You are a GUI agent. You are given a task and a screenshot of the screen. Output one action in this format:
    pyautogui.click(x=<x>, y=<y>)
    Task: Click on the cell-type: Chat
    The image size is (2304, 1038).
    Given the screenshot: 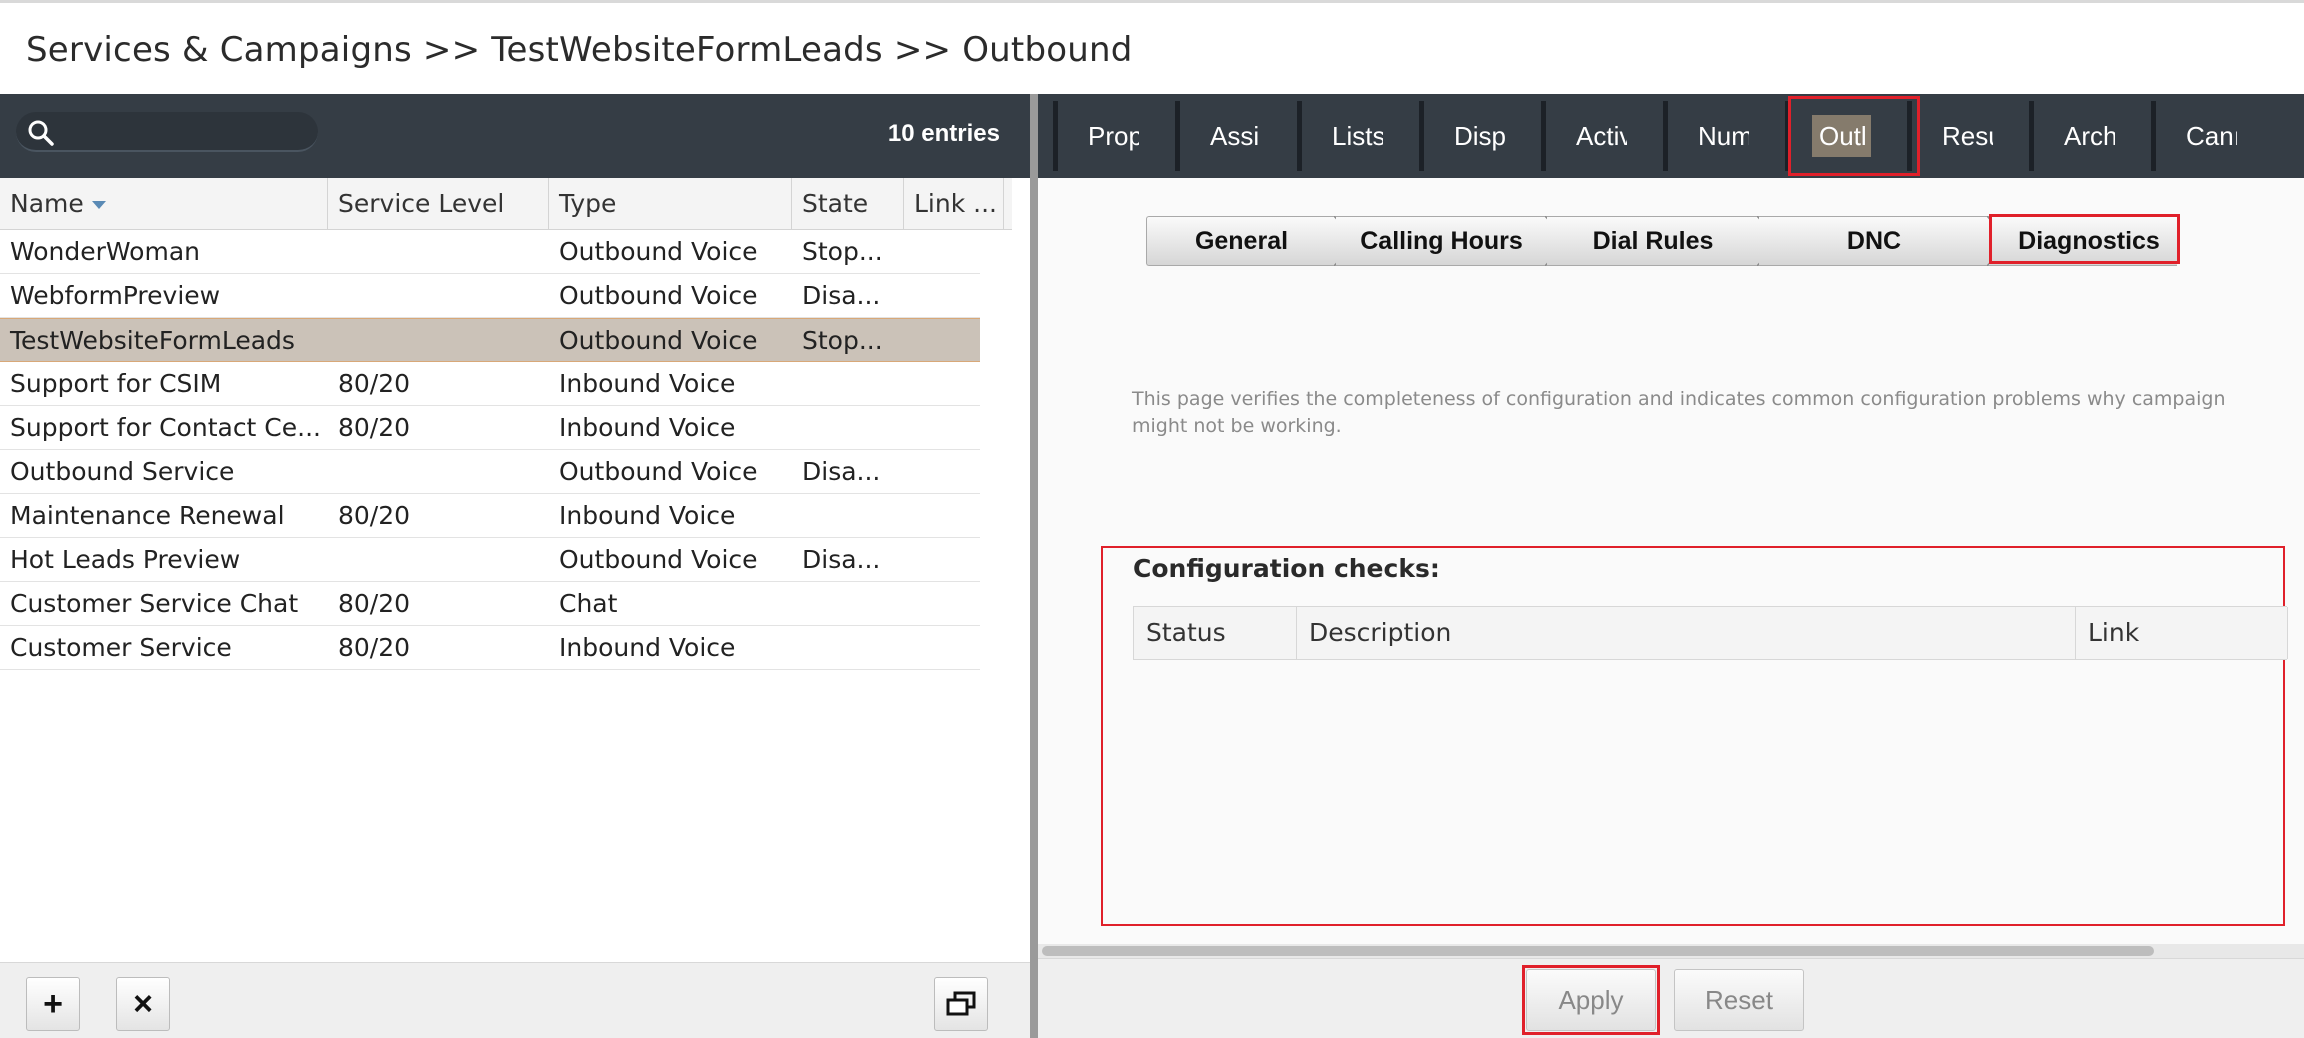 What is the action you would take?
    pyautogui.click(x=588, y=603)
    